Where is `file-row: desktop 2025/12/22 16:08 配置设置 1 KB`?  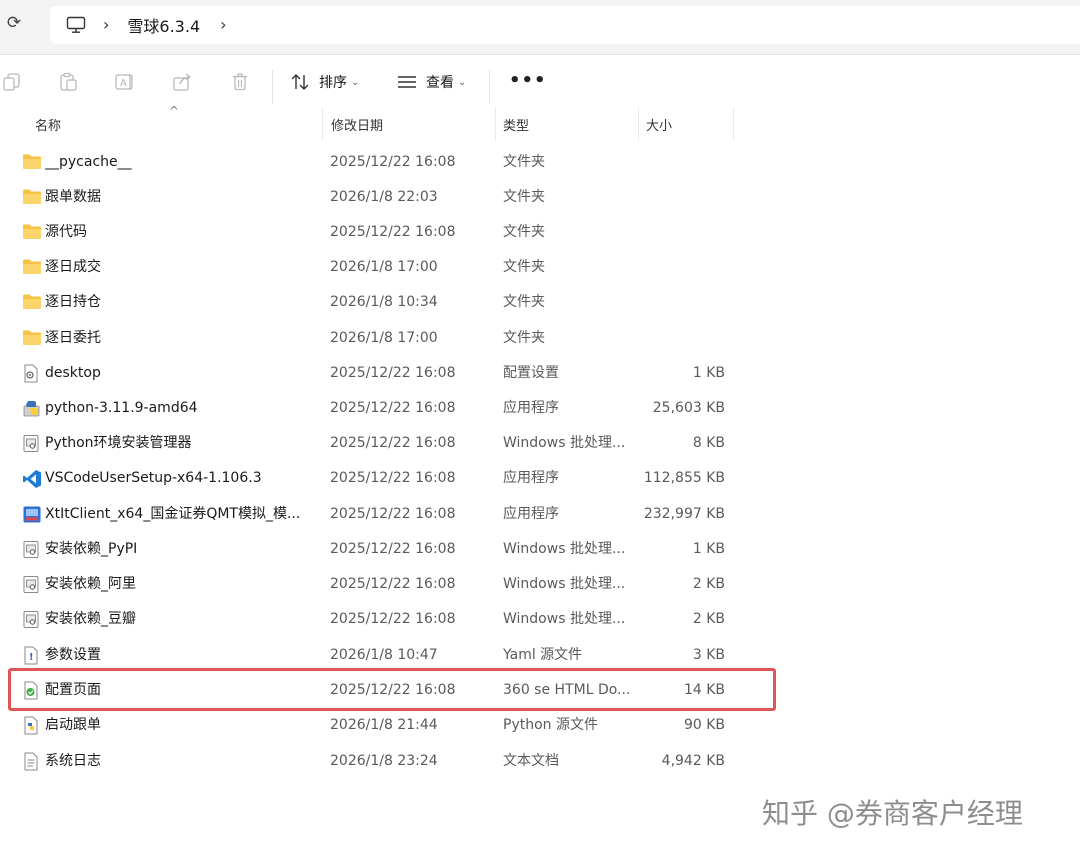 file-row: desktop 2025/12/22 16:08 配置设置 1 KB is located at coordinates (393, 373).